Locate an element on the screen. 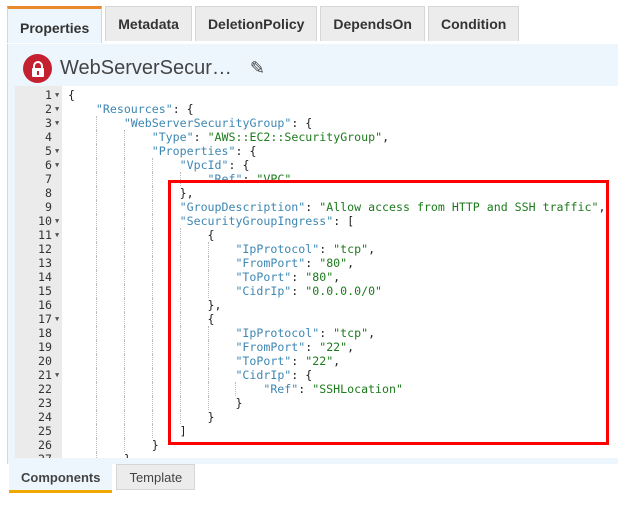  line-number: 15 is located at coordinates (45, 291).